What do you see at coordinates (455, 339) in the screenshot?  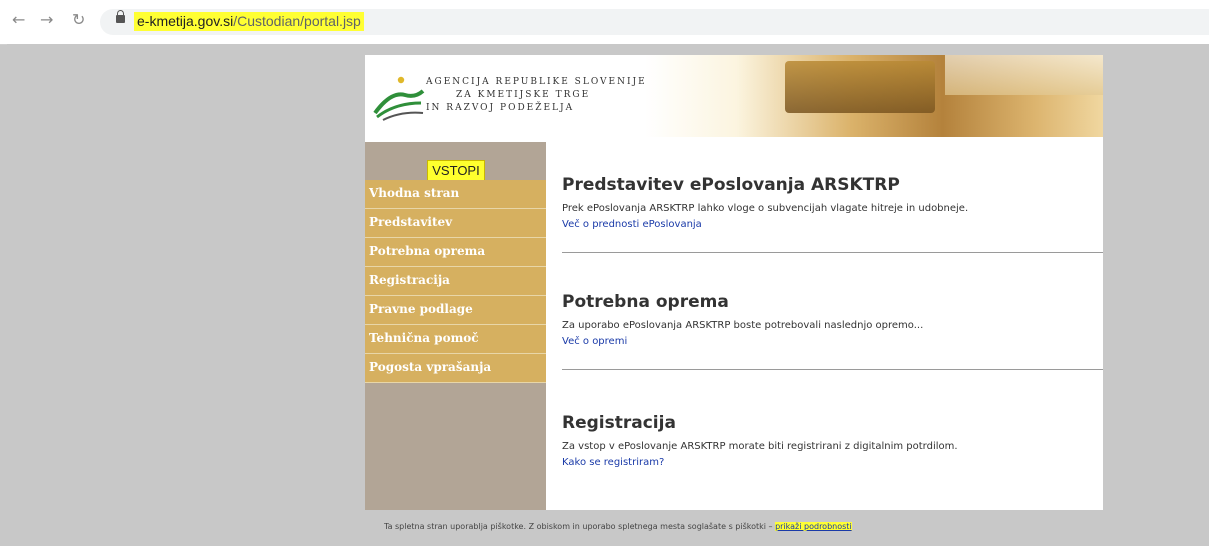 I see `sidebar-item-tehnicna-pomoc: Tehnična pomoč` at bounding box center [455, 339].